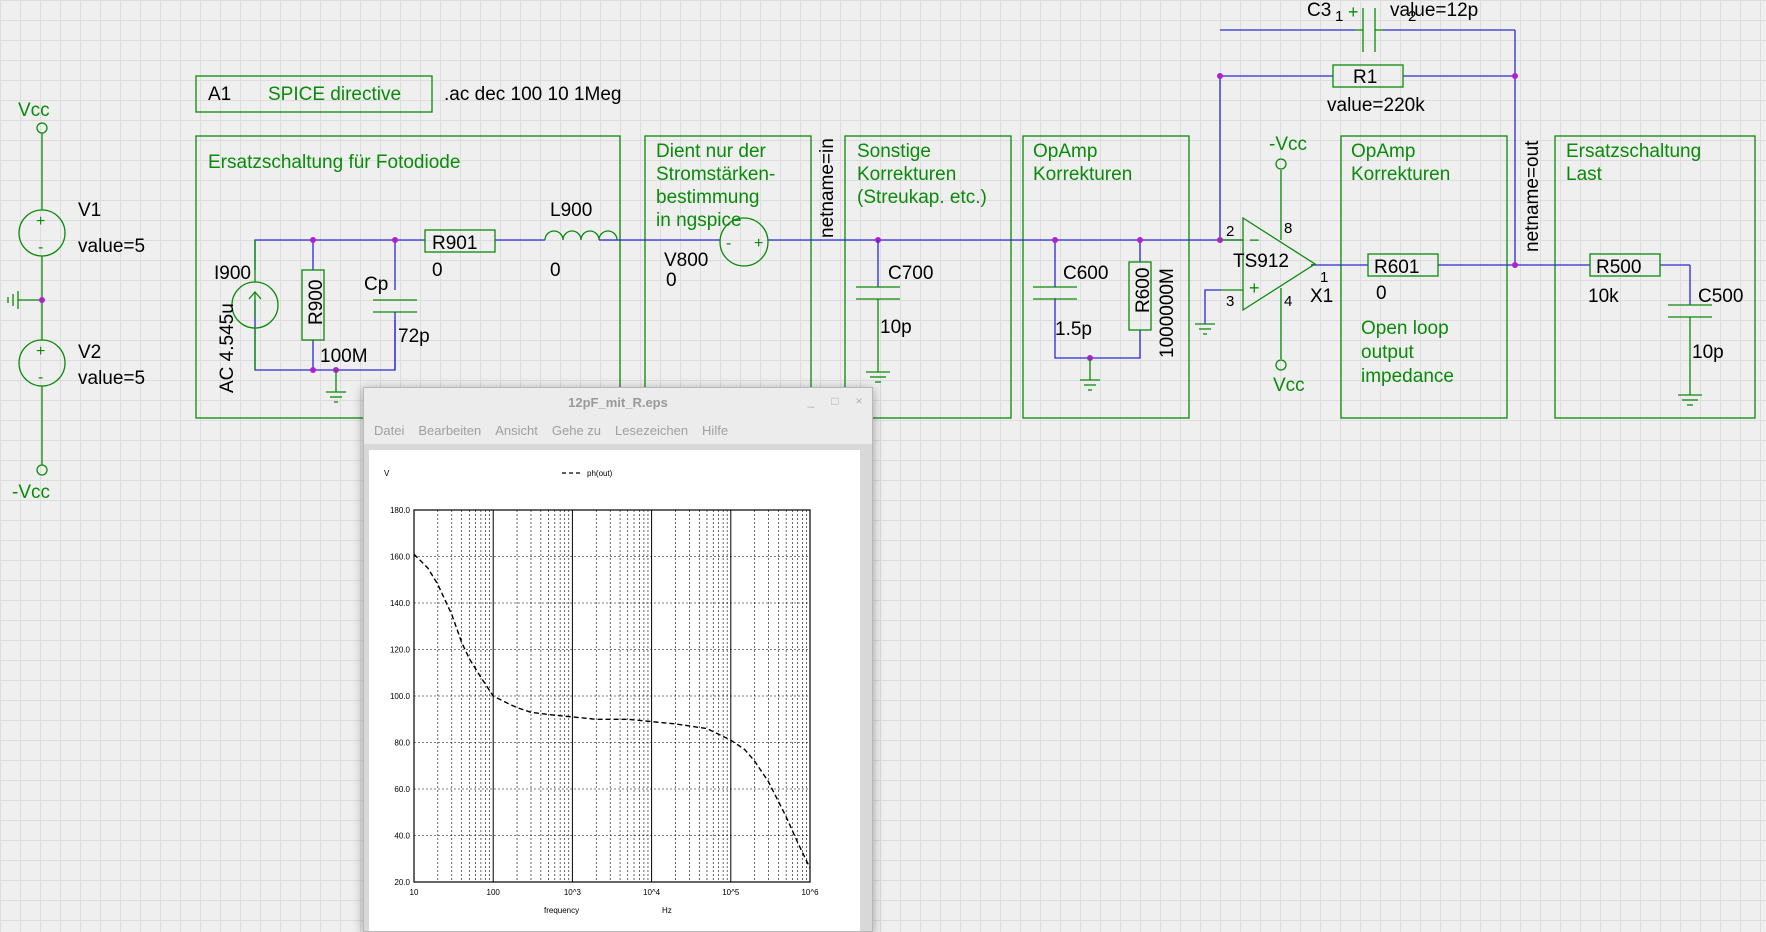  I want to click on opamp-ref: X1, so click(1321, 296).